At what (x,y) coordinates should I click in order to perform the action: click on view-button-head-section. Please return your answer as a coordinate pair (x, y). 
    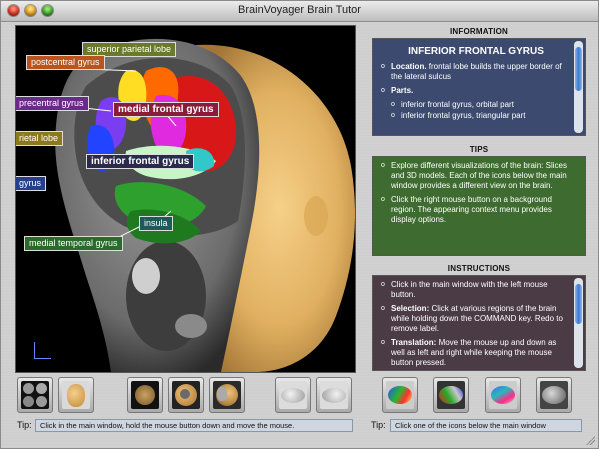
    Looking at the image, I should click on (227, 395).